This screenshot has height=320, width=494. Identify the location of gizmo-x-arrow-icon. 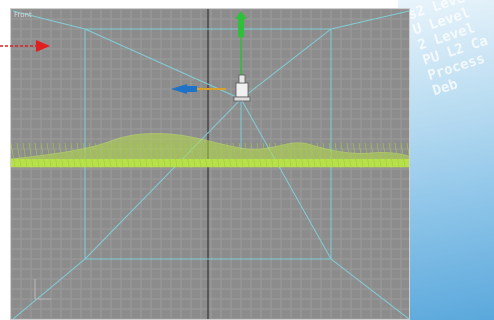
(198, 89).